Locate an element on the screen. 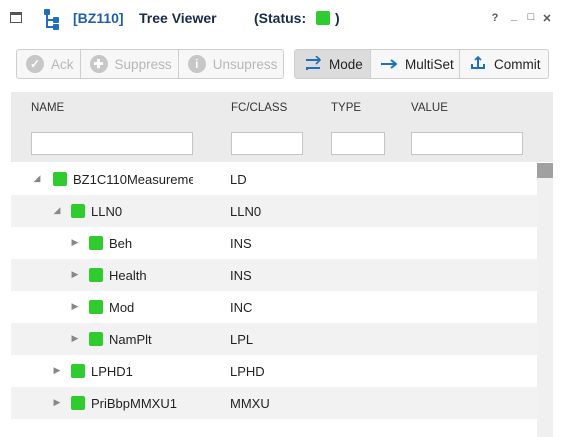  status-close-paren: ) is located at coordinates (337, 18).